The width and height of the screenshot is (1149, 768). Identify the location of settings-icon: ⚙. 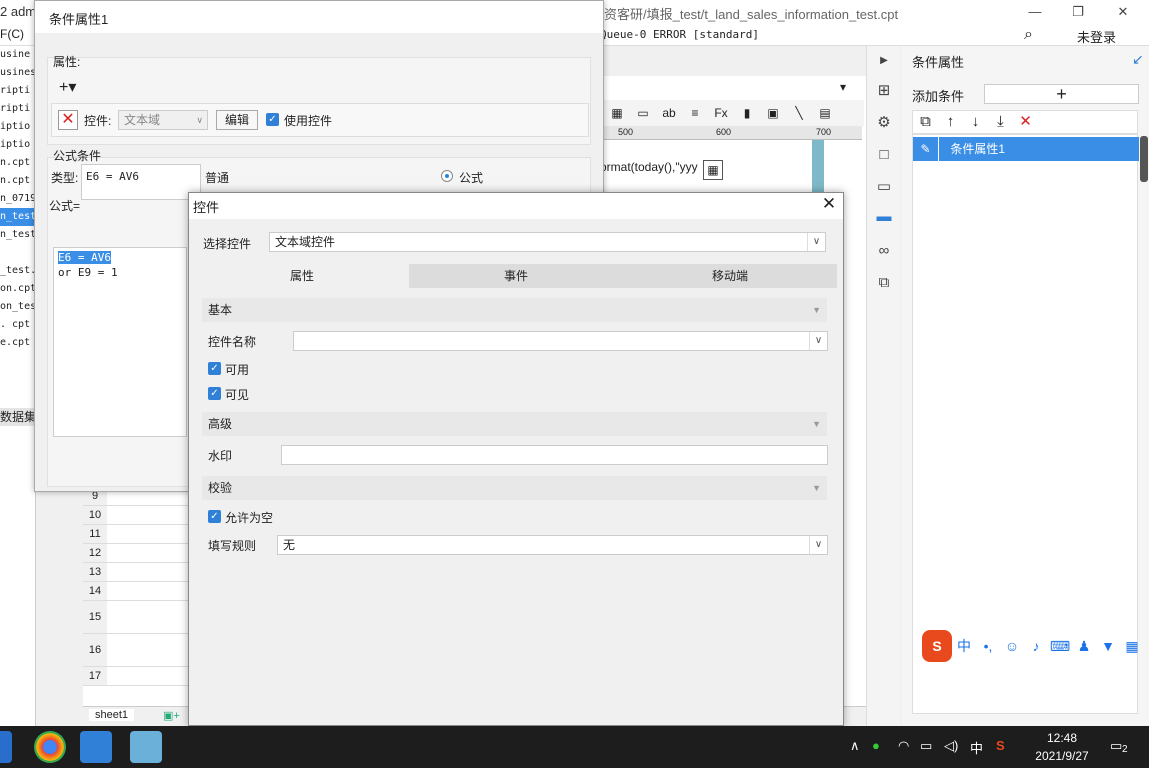
(884, 123).